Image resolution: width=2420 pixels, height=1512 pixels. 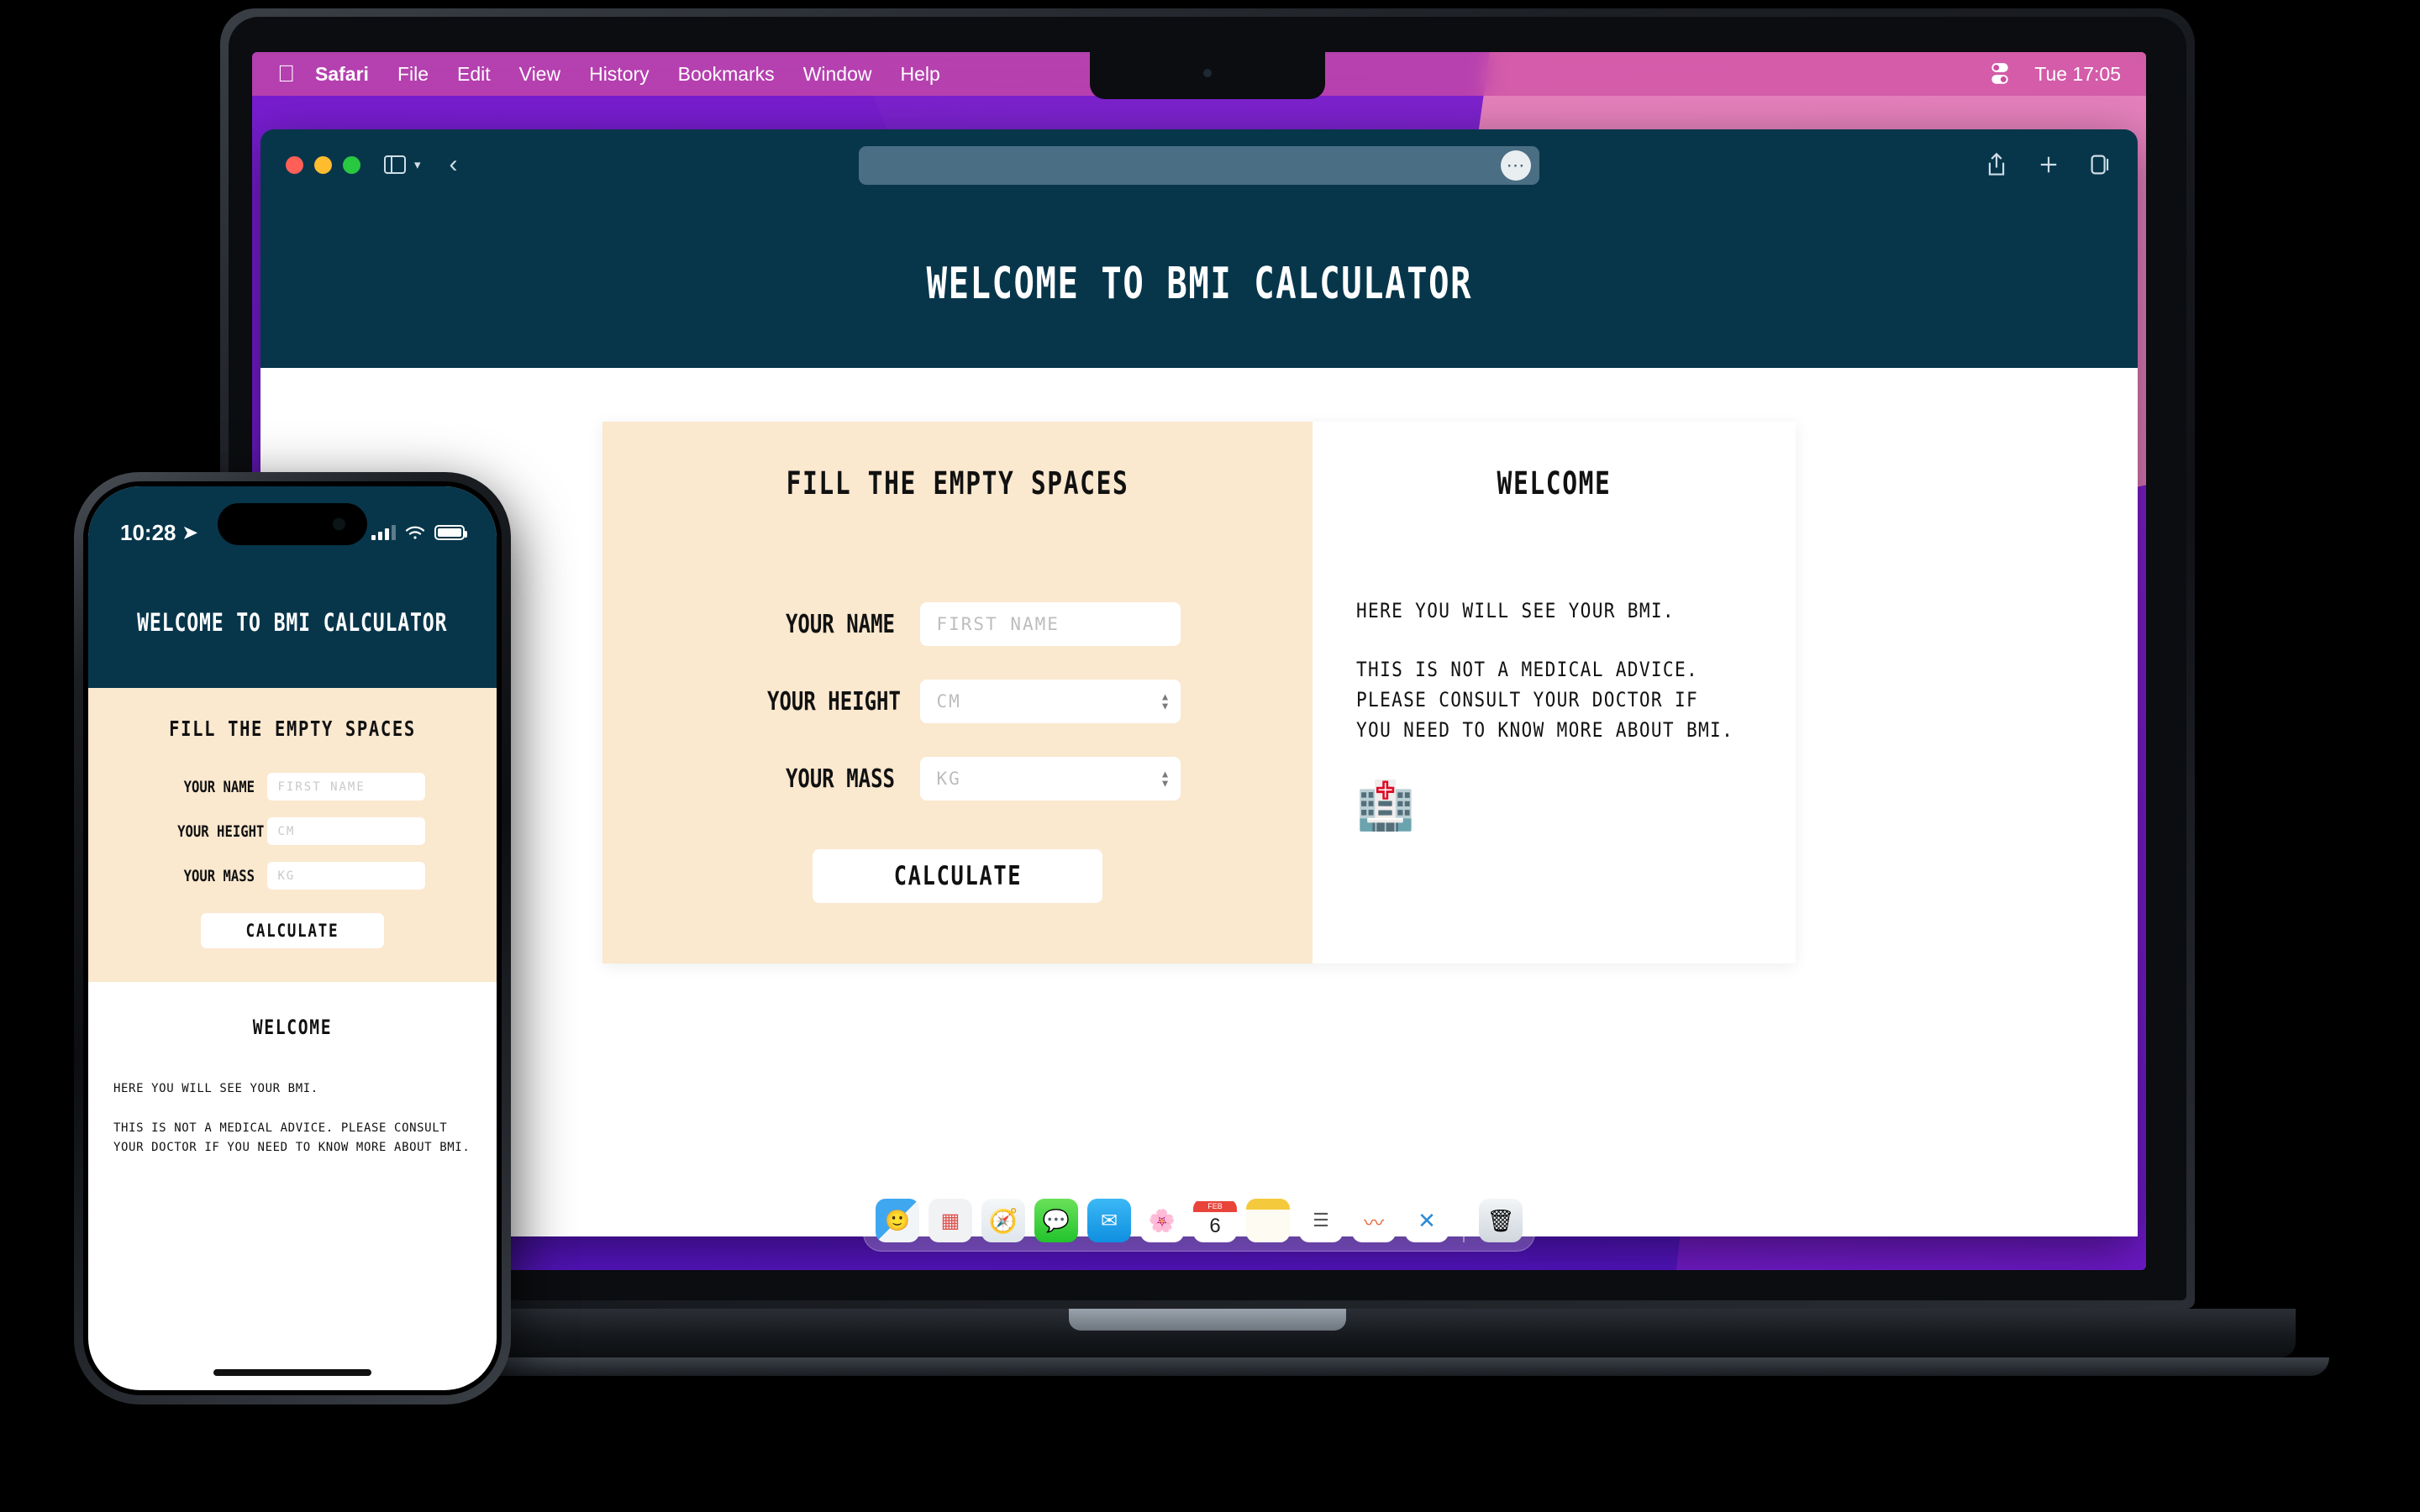 I want to click on calculate-button-label: CALCULATE, so click(x=958, y=876).